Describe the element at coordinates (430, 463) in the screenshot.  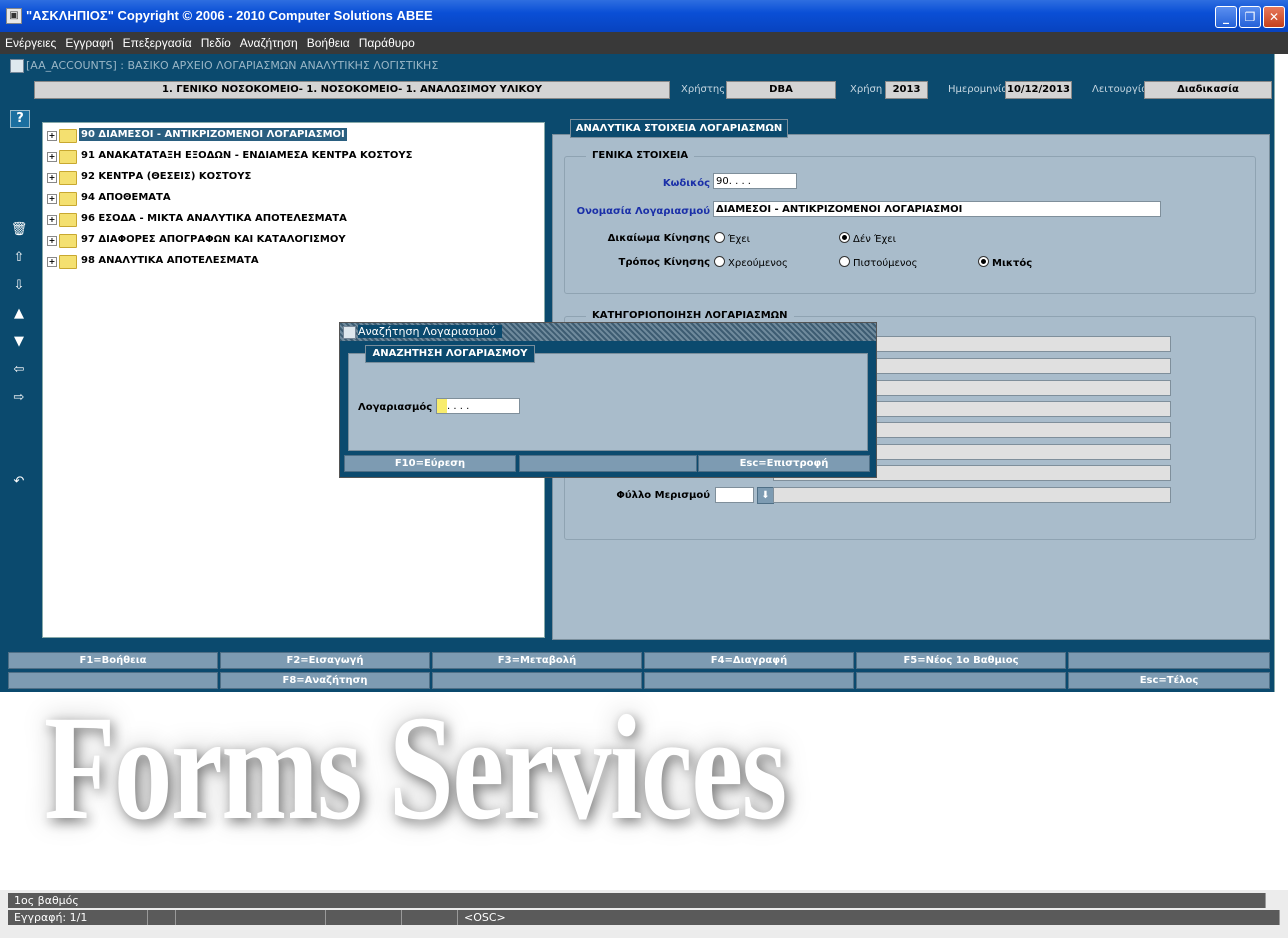
I see `find-button: F10=Εύρεση` at that location.